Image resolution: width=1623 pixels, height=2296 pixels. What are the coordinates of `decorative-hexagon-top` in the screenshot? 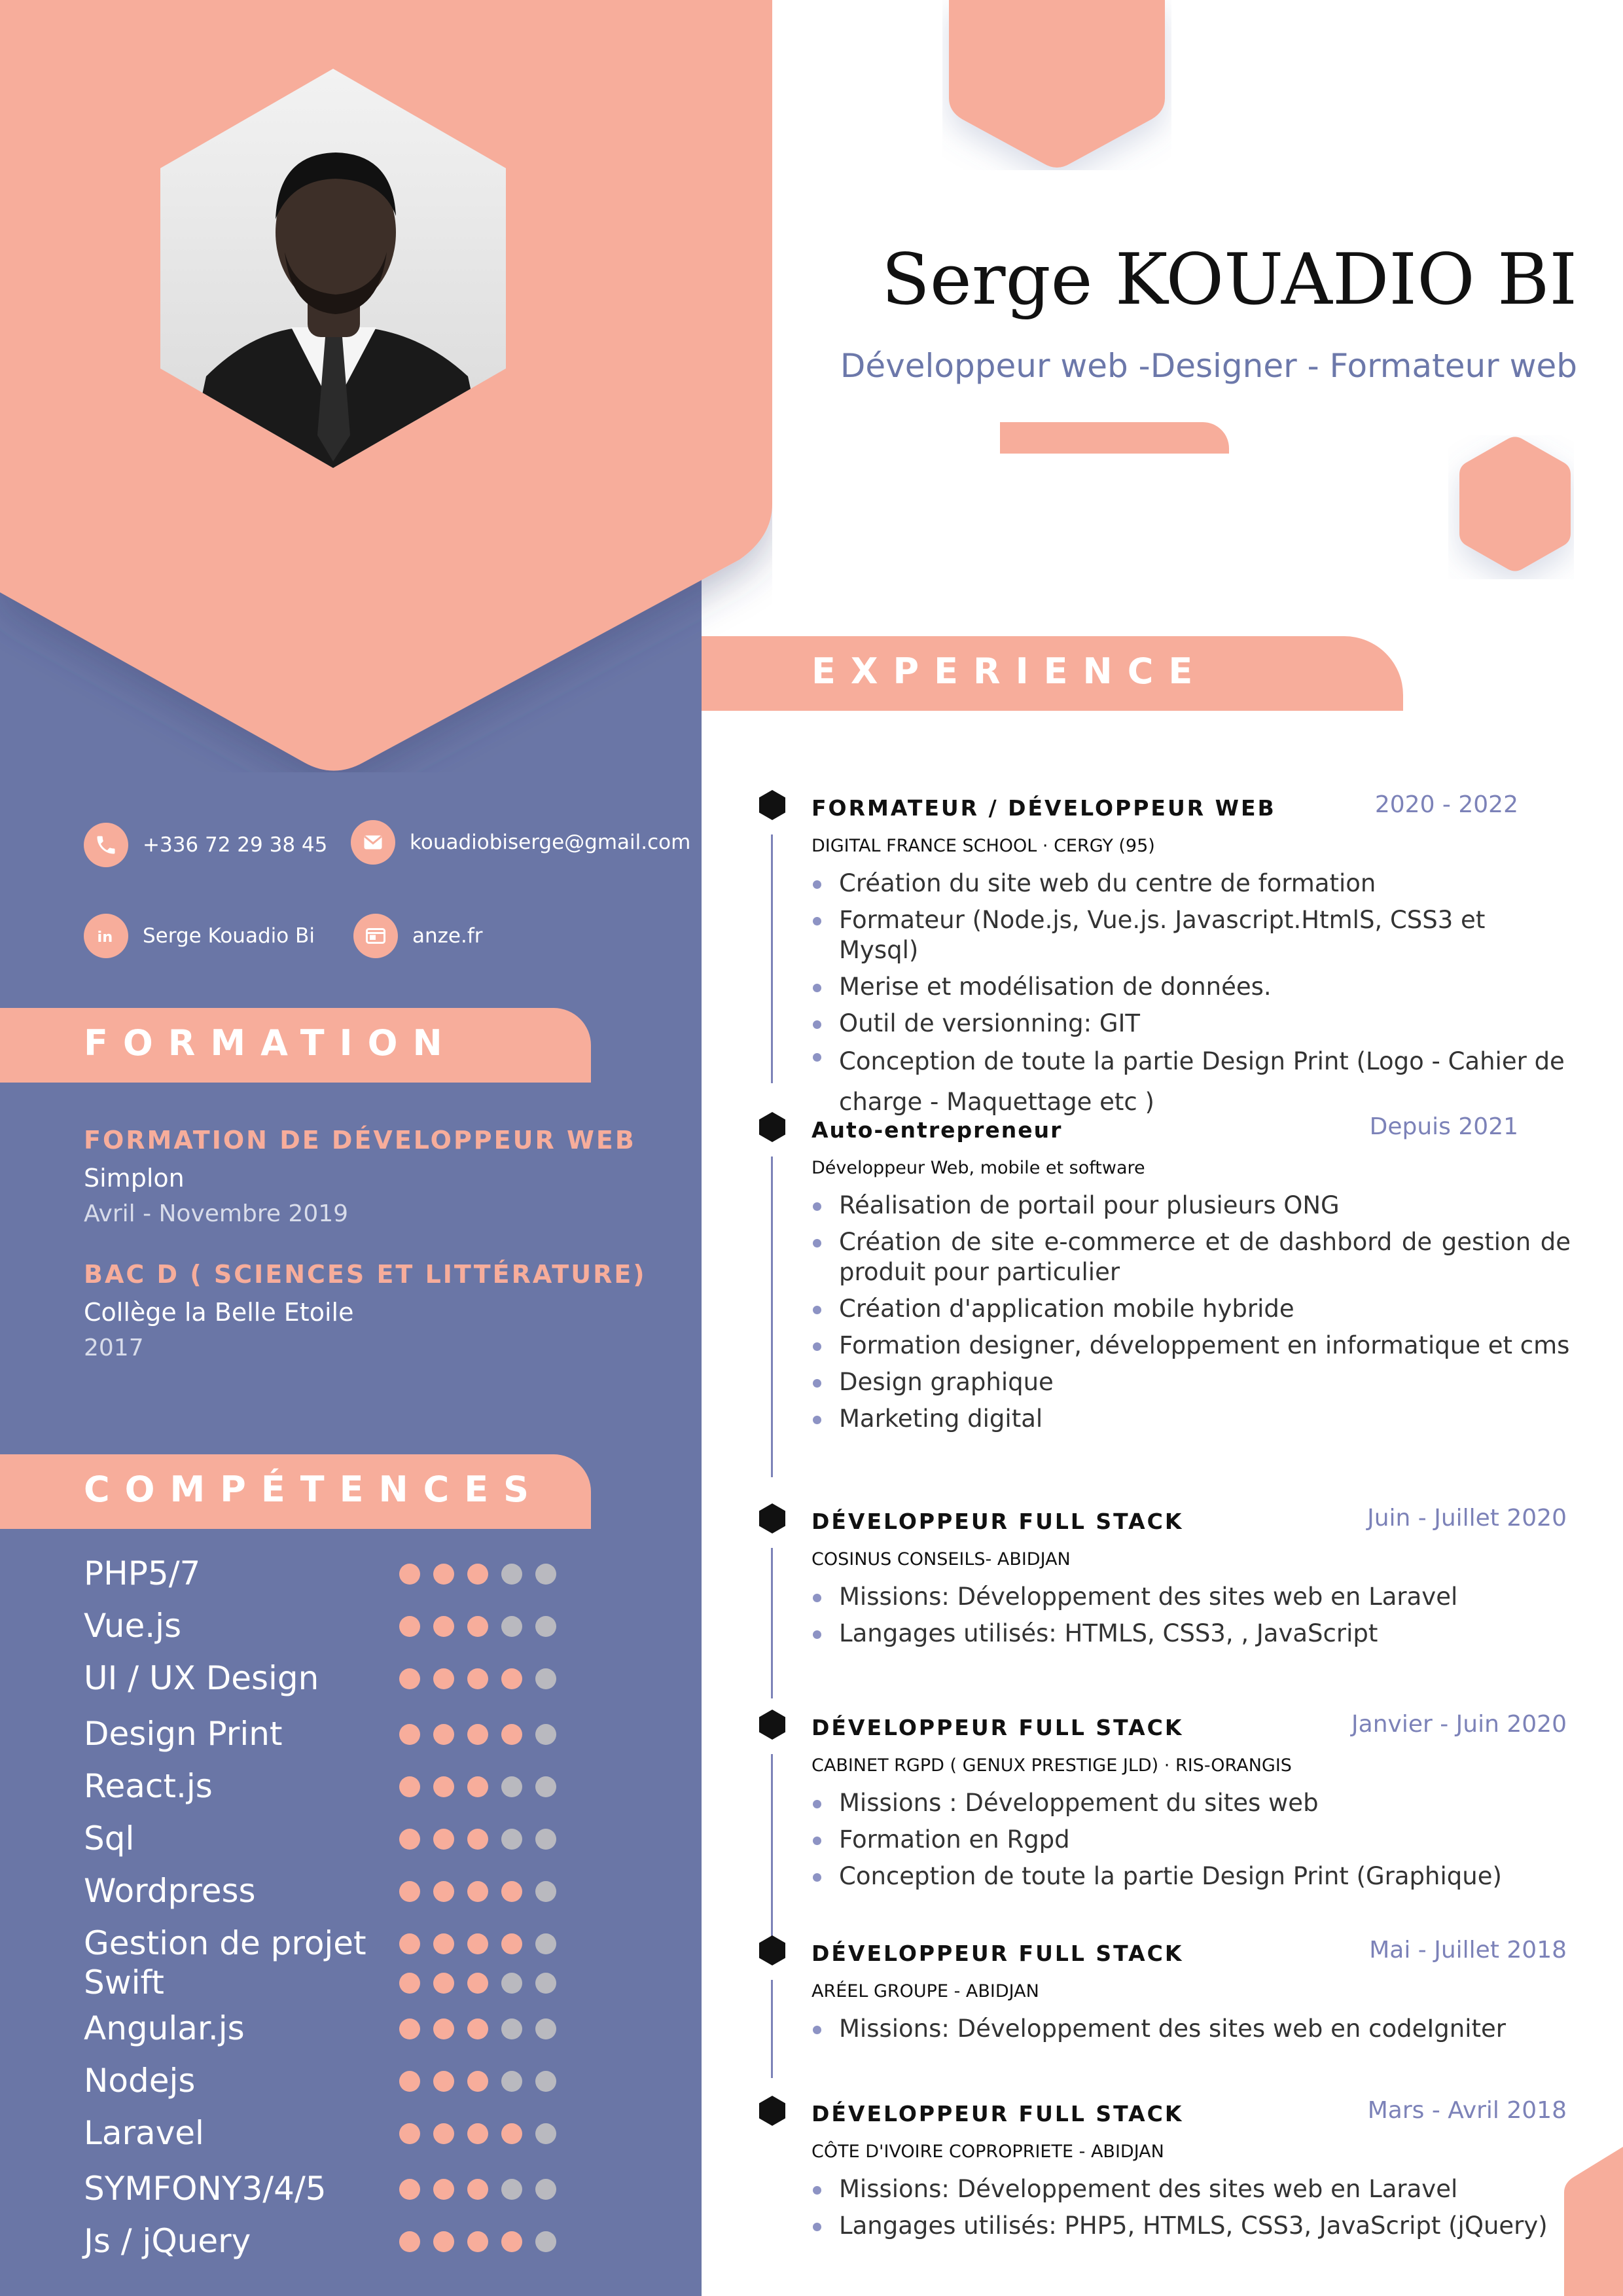 It's located at (1057, 84).